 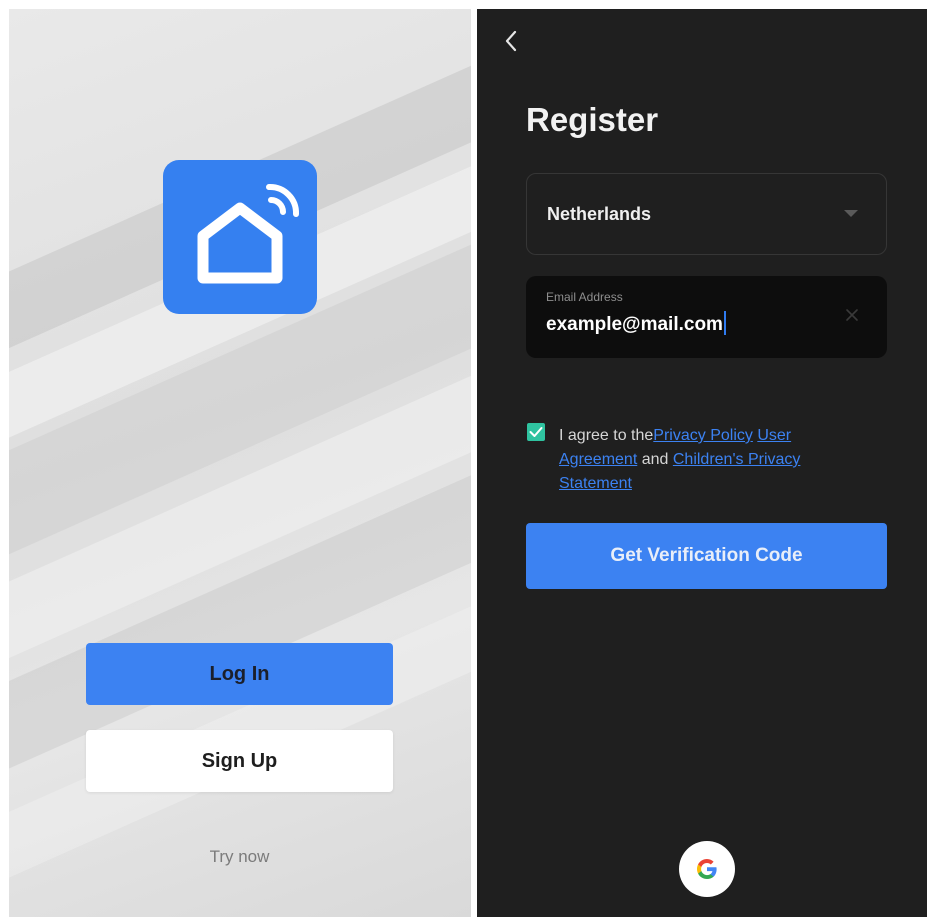 I want to click on email-field: Email Address example@mail.com, so click(x=706, y=317).